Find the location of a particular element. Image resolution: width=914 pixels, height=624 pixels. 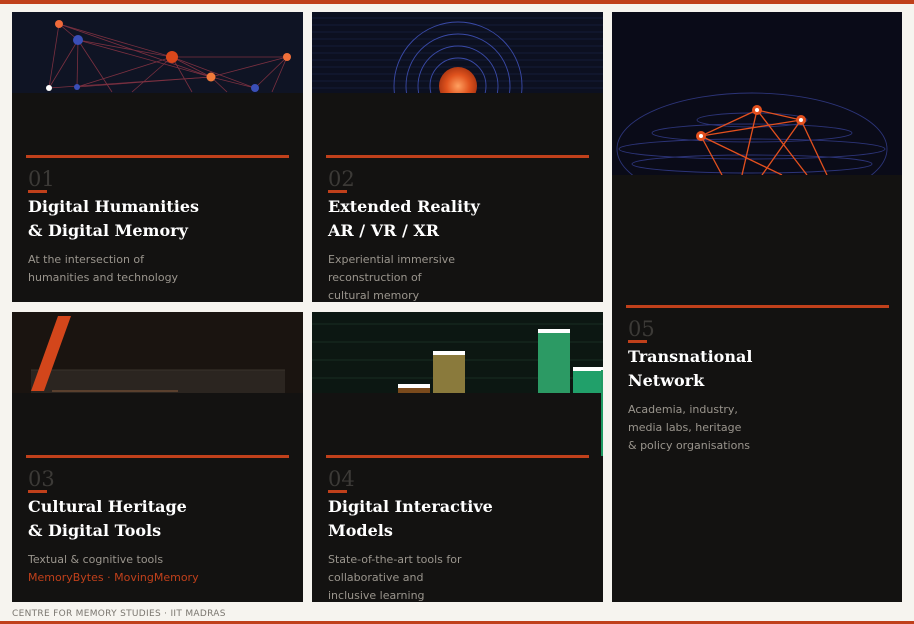

footer-caption: CENTRE FOR MEMORY STUDIES · IIT MADRAS is located at coordinates (119, 614).